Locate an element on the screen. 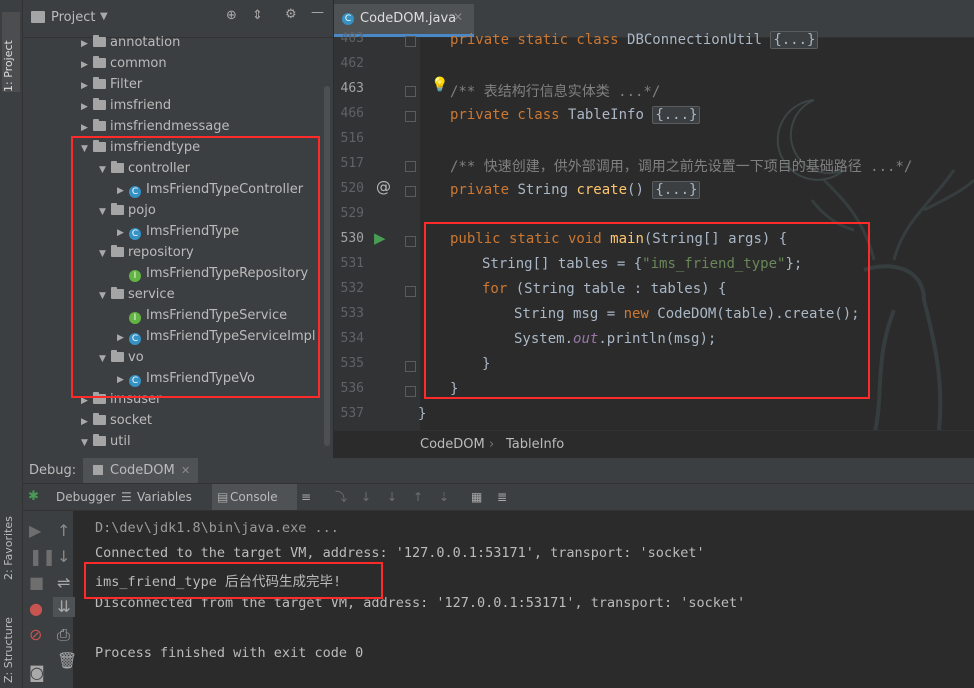 The image size is (974, 688). console-line: Process finished with exit code 0 is located at coordinates (229, 653).